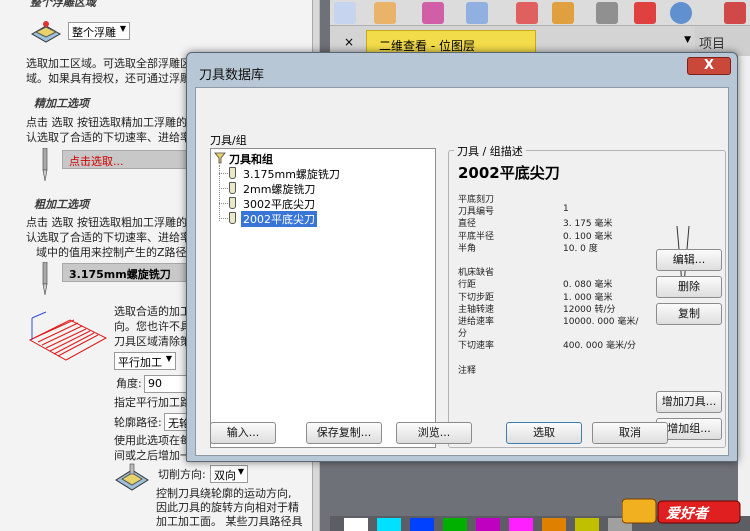 The image size is (750, 531). What do you see at coordinates (385, 13) in the screenshot?
I see `edit-icon` at bounding box center [385, 13].